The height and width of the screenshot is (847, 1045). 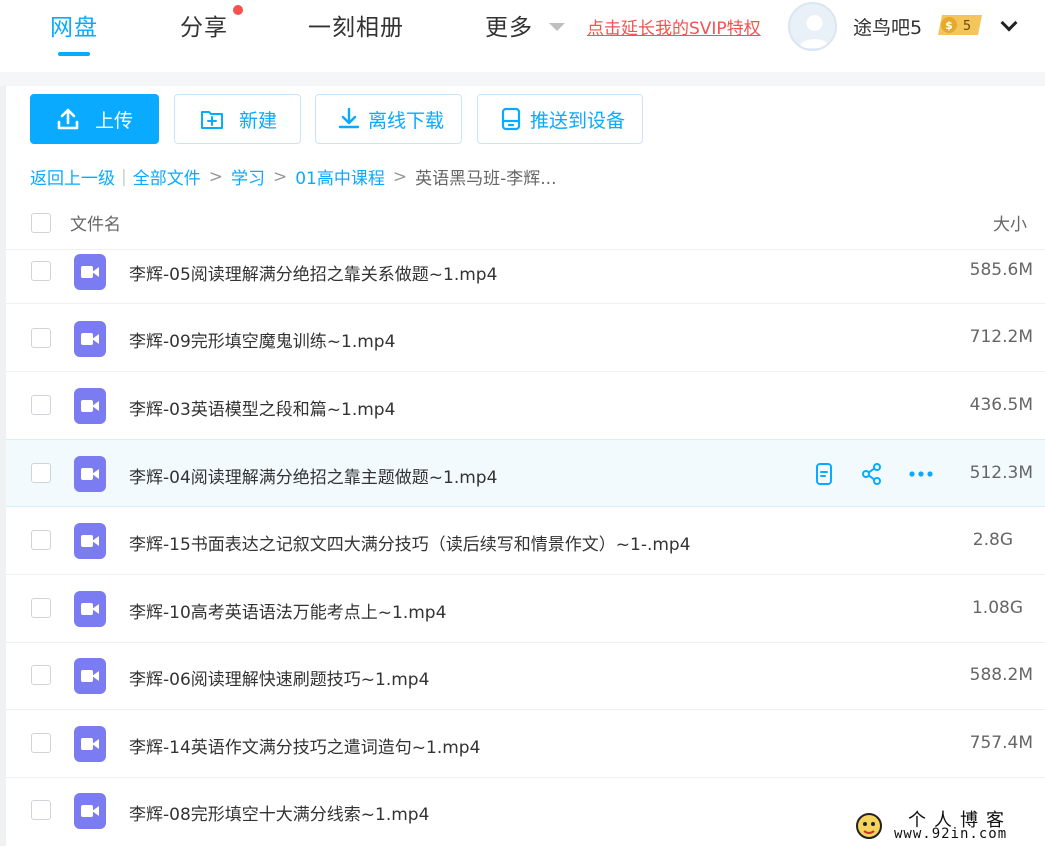 I want to click on row-actions, so click(x=872, y=474).